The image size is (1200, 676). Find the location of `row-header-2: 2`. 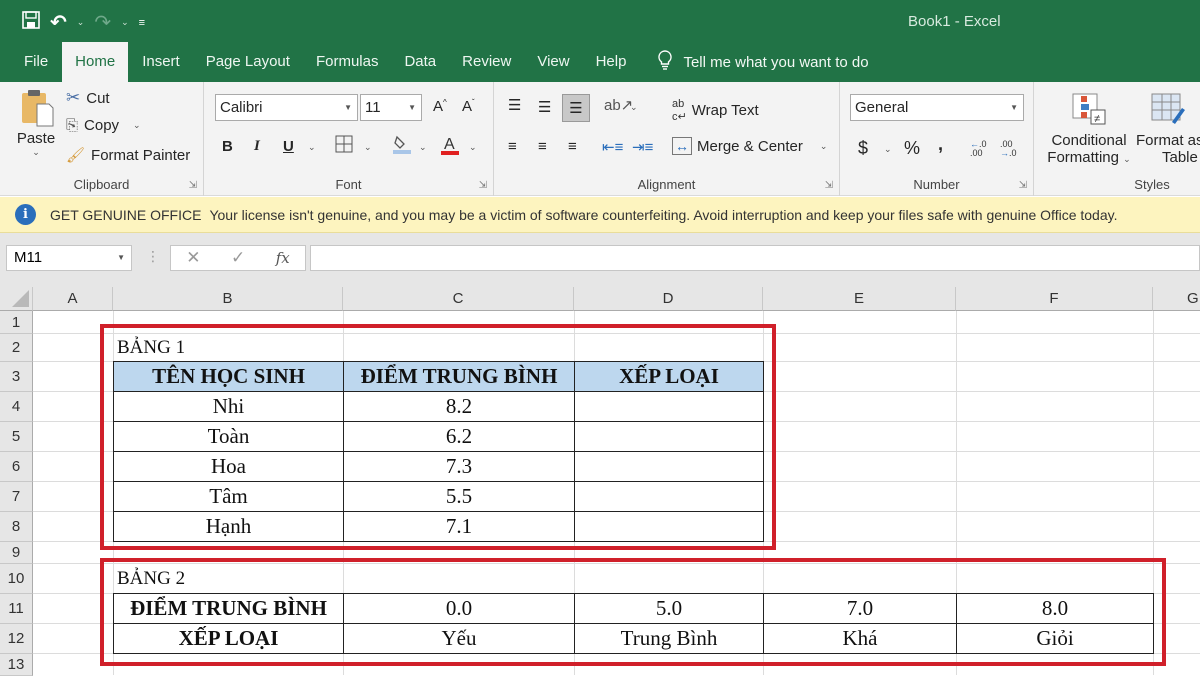

row-header-2: 2 is located at coordinates (16, 348).